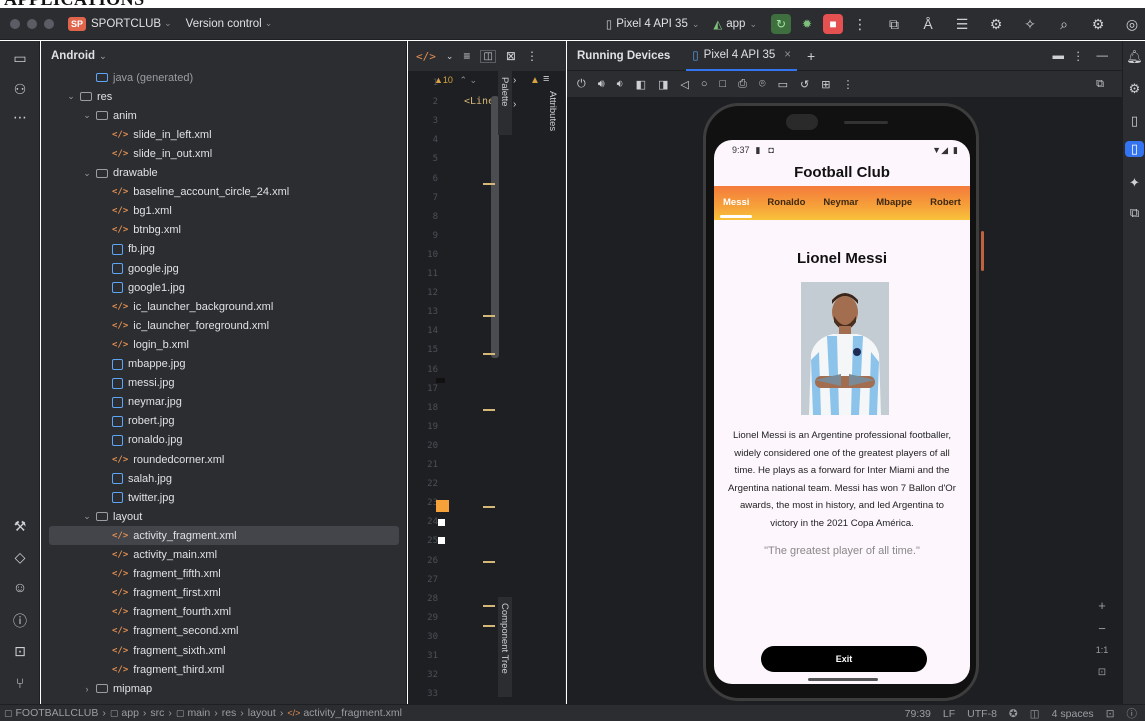  What do you see at coordinates (32, 23) in the screenshot?
I see `minimize-window-button` at bounding box center [32, 23].